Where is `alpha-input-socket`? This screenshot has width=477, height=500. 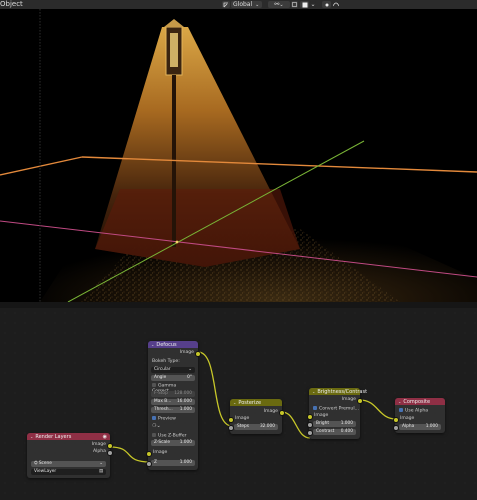
alpha-input-socket is located at coordinates (395, 428).